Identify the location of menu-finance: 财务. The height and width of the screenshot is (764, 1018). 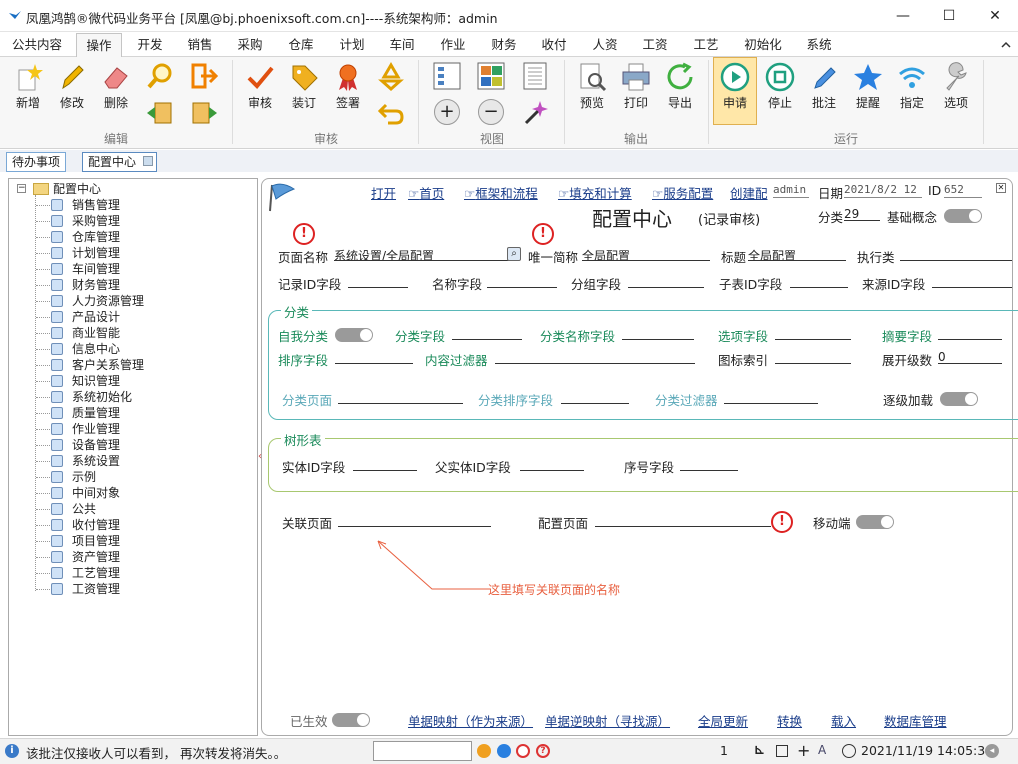
(504, 45).